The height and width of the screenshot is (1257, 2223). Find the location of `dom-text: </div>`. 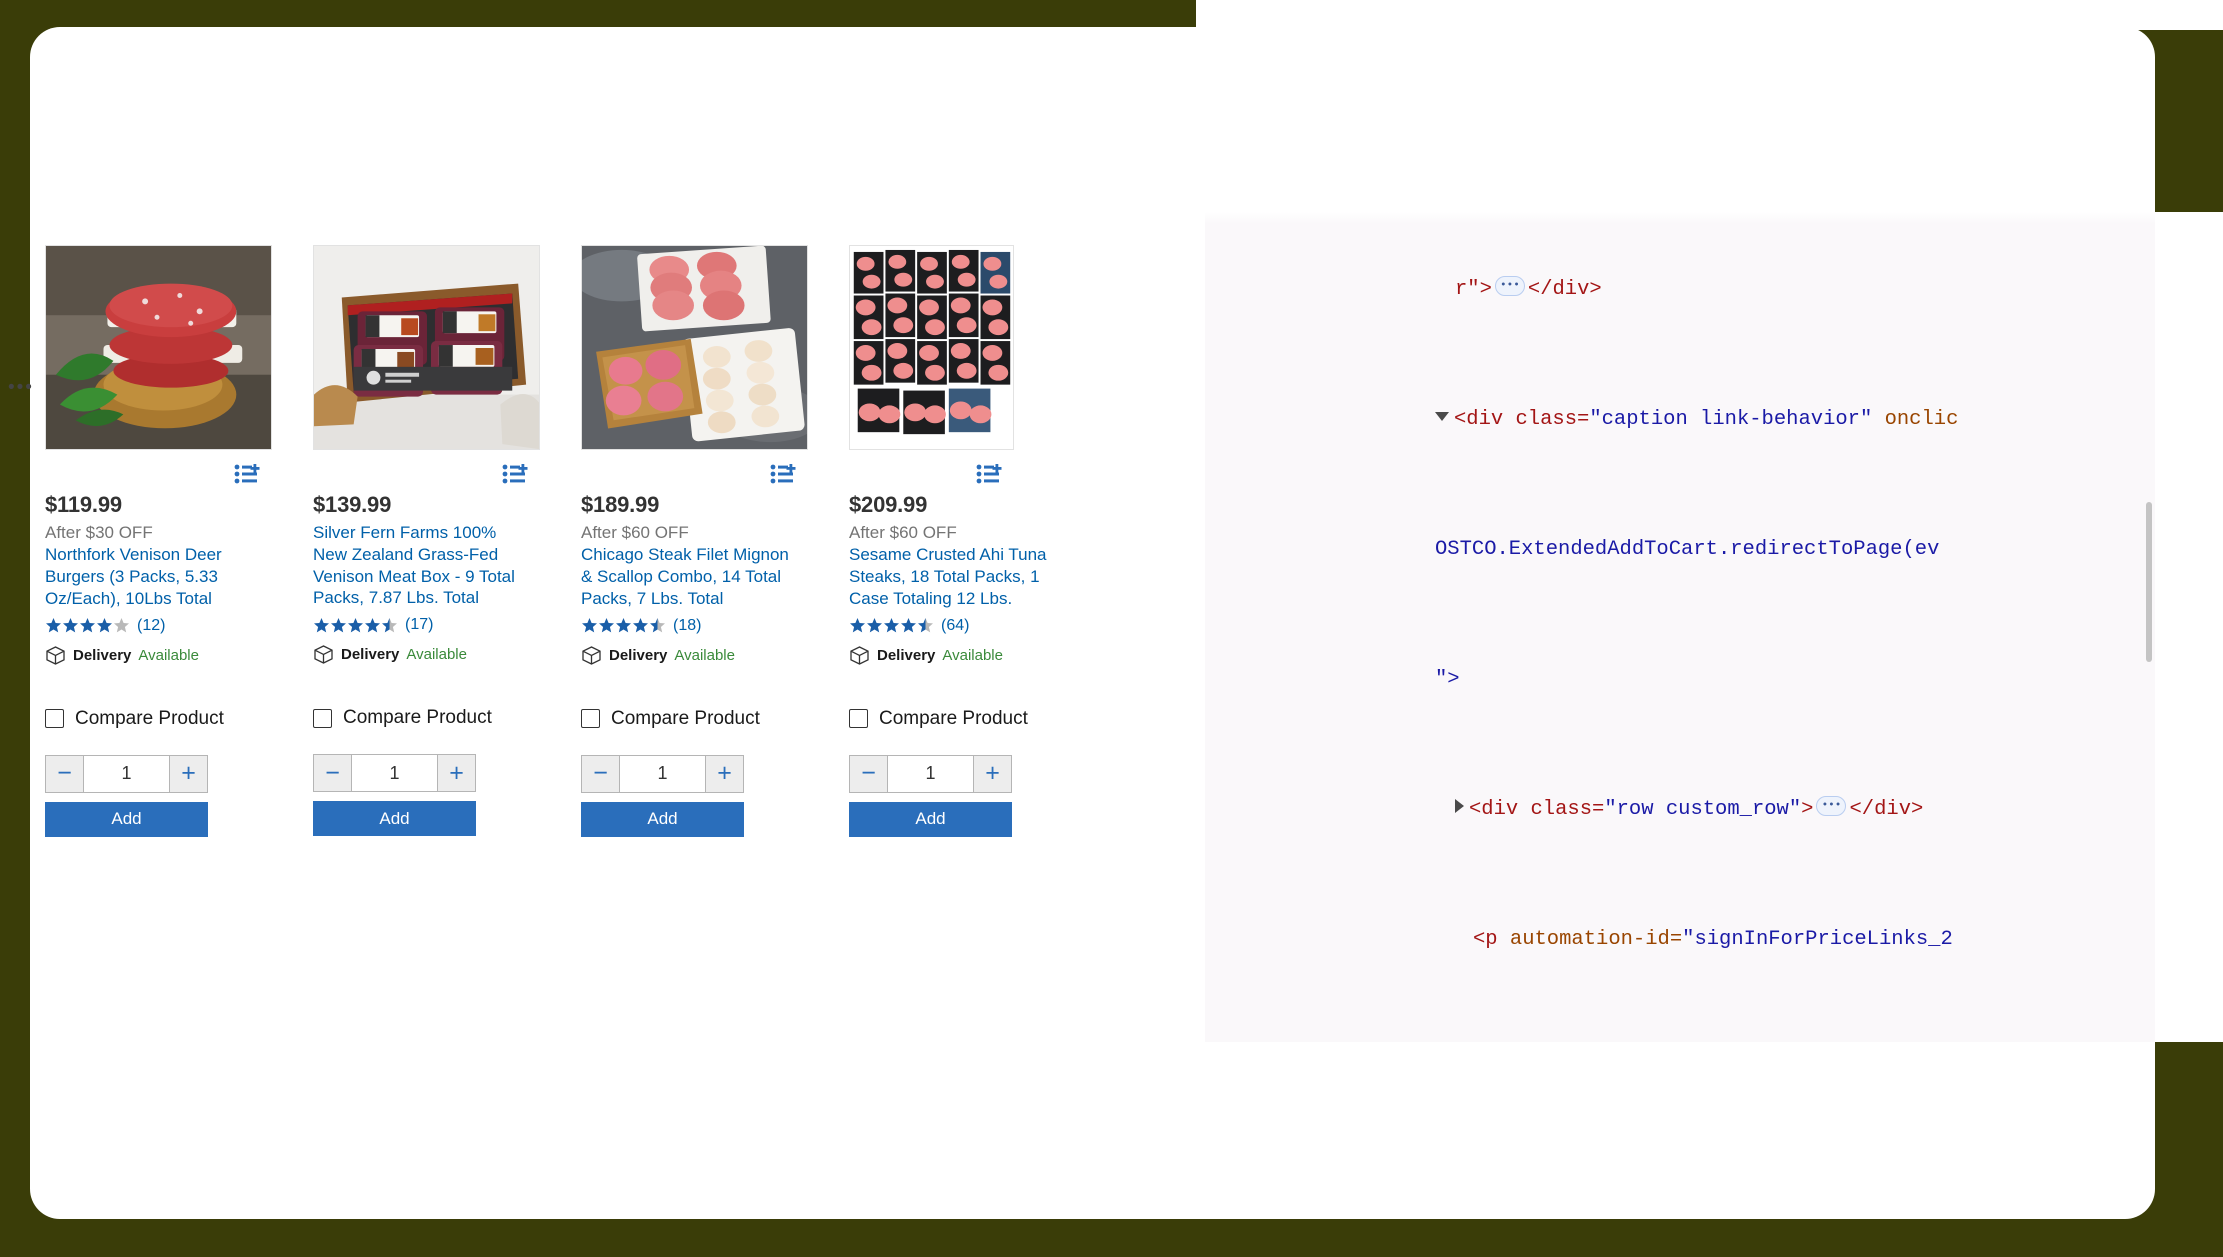

dom-text: </div> is located at coordinates (1564, 289).